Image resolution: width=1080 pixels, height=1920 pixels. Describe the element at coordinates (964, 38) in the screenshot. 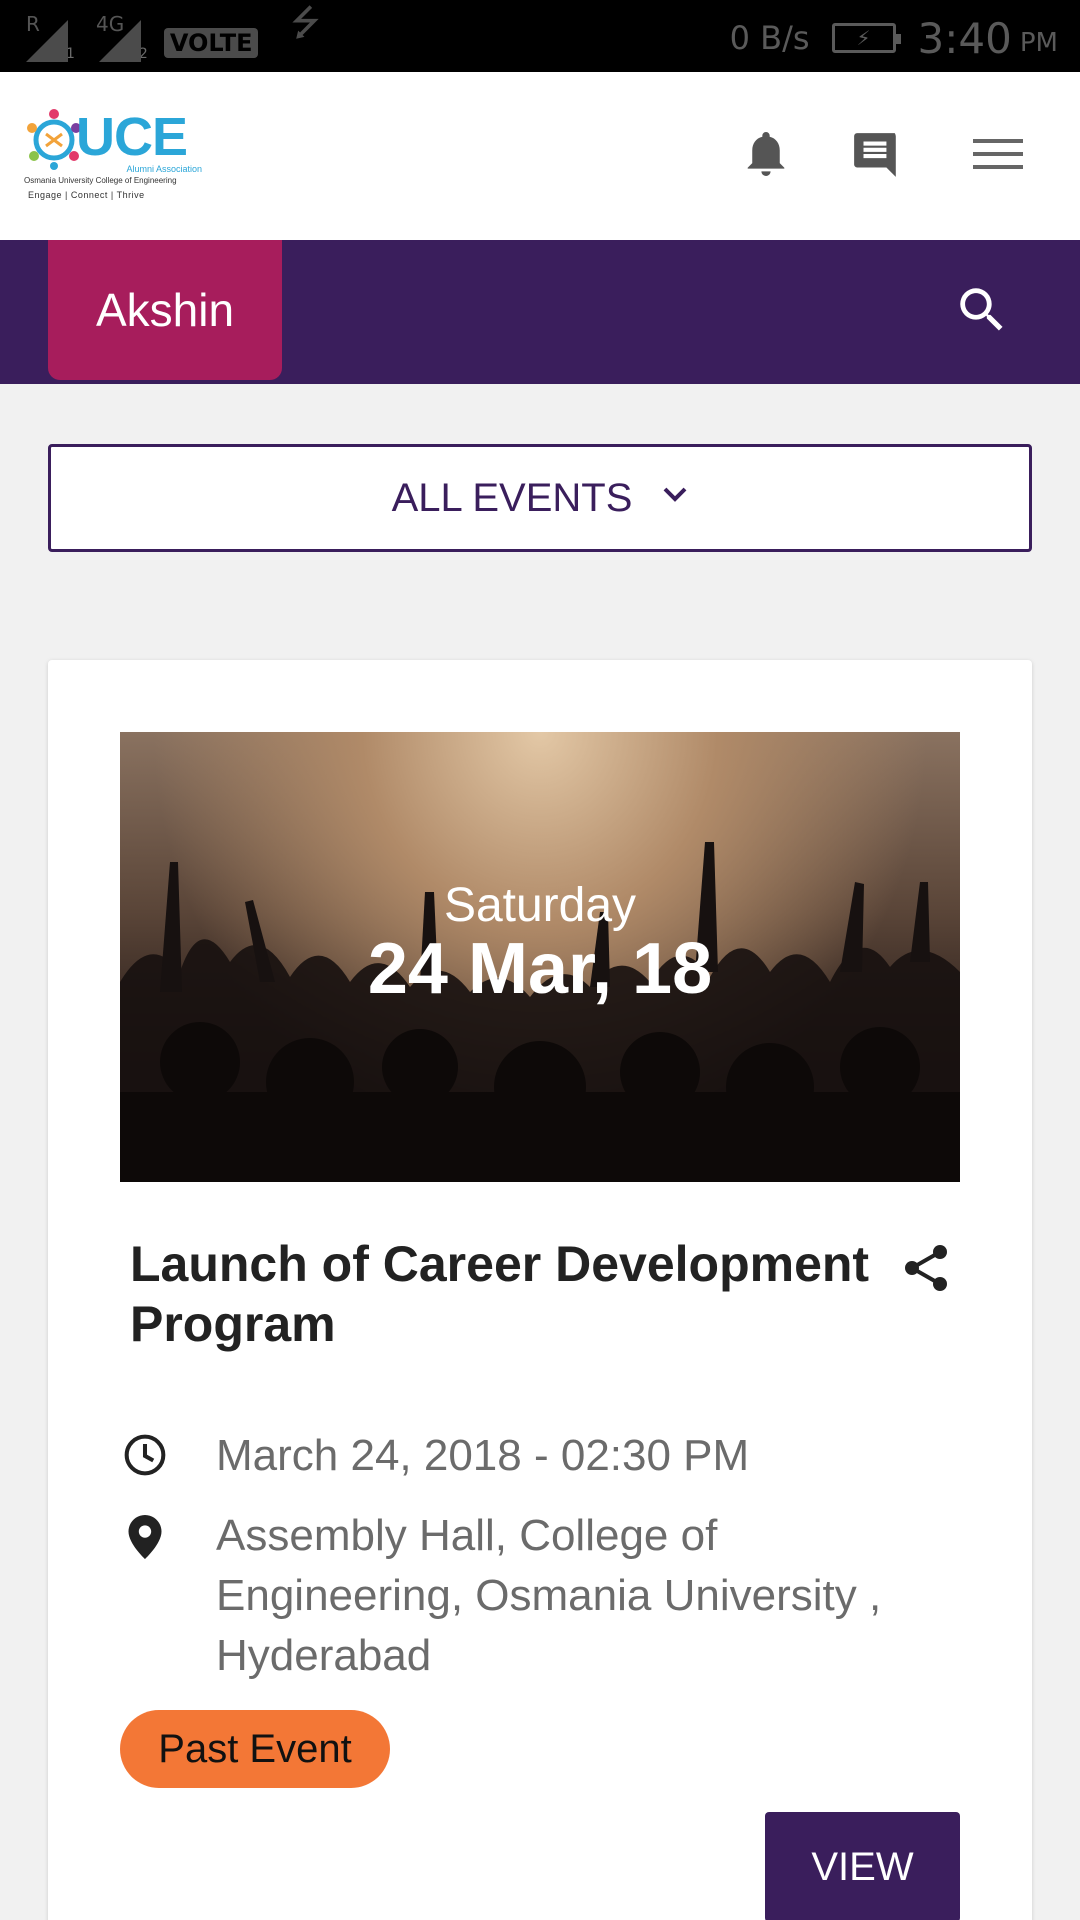

I see `clock-time: 3:40` at that location.